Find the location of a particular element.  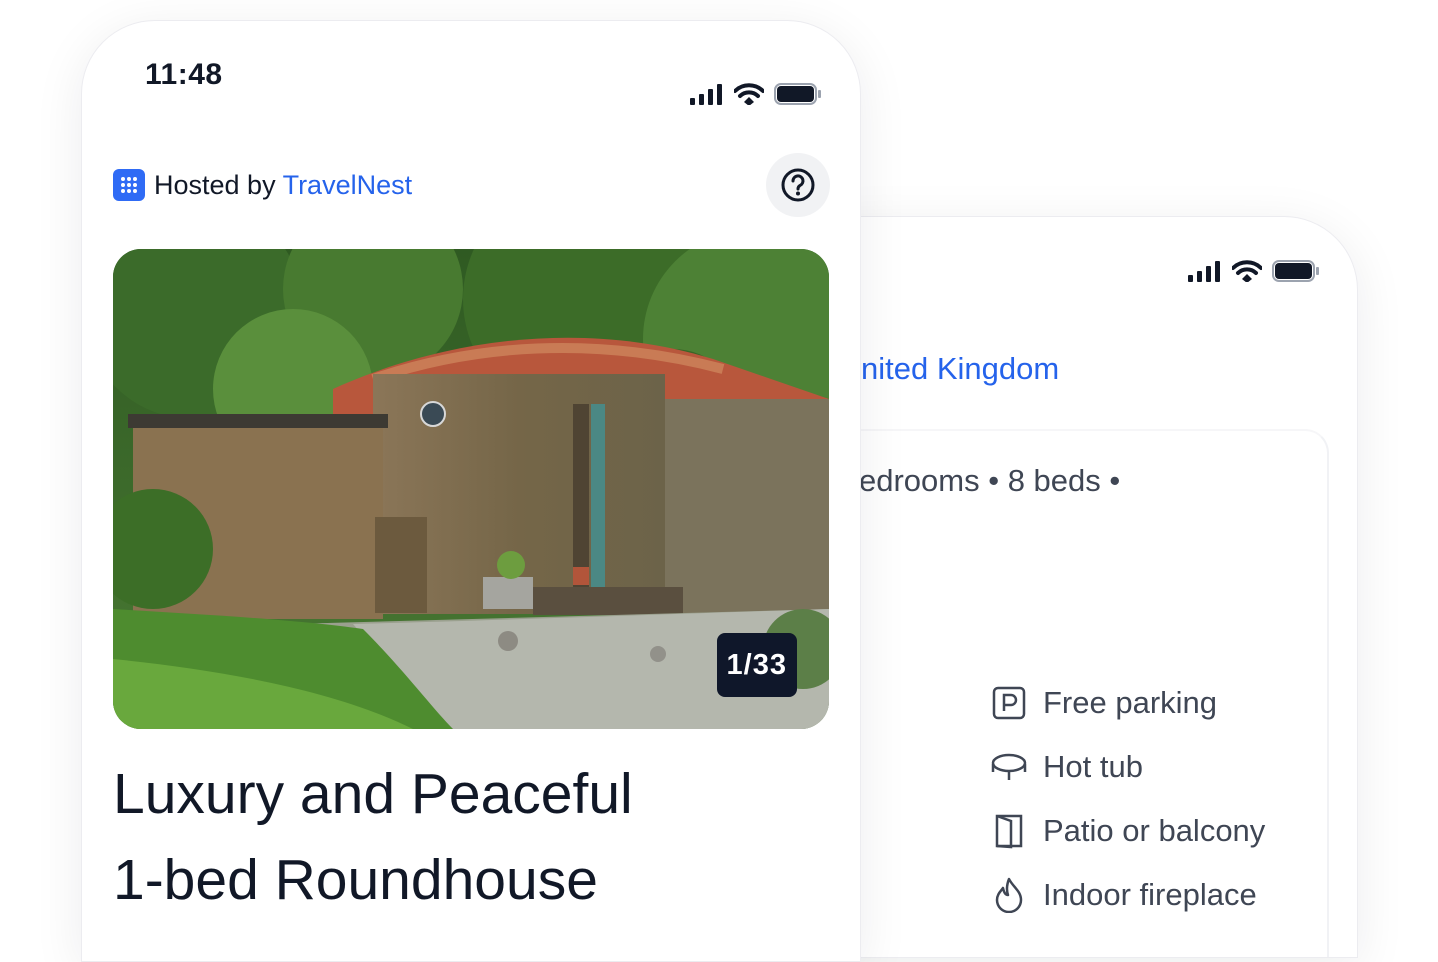

host-info: Hosted by TravelNest is located at coordinates (262, 185).